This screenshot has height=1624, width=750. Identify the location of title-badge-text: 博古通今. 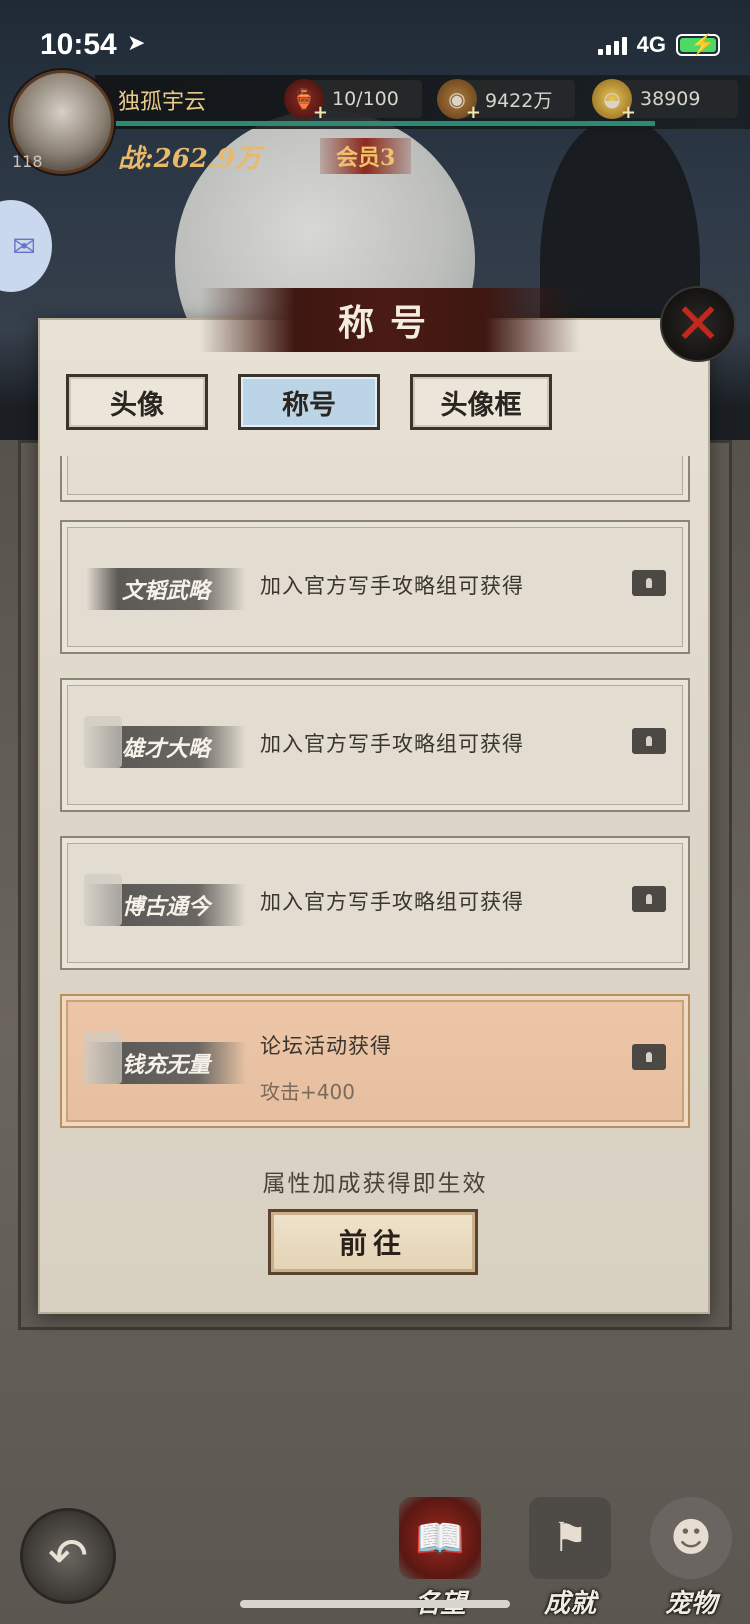
(165, 907).